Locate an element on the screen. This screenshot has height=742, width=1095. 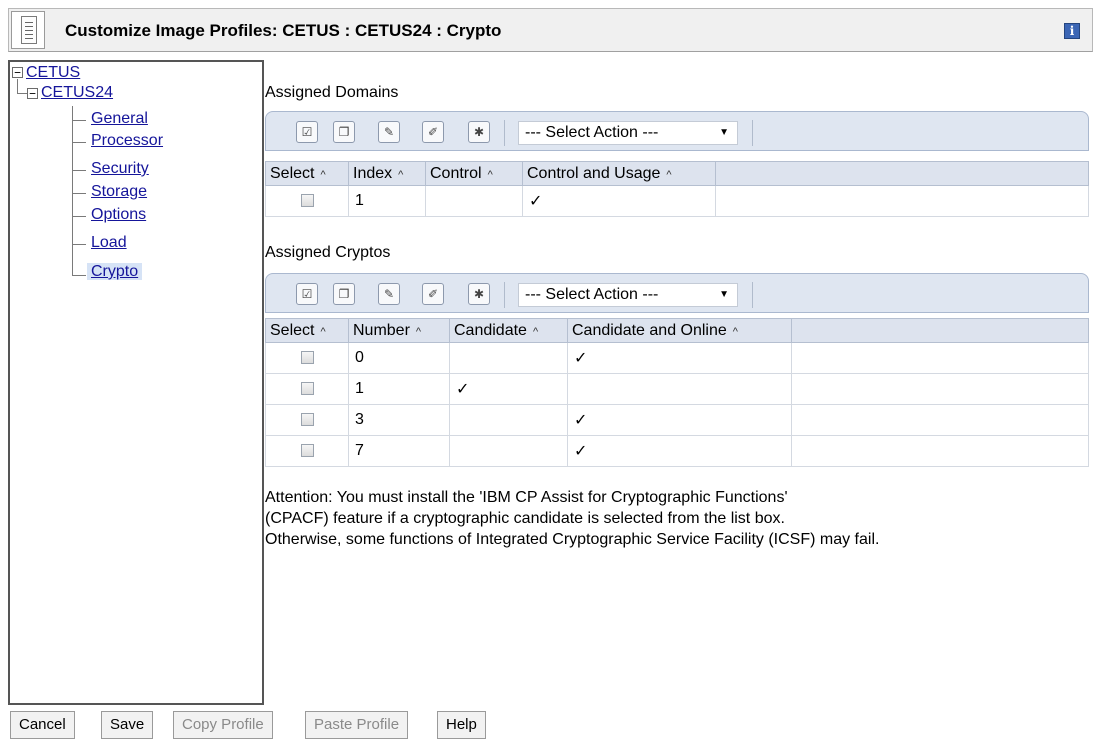
tree-item-general: General is located at coordinates (119, 119).